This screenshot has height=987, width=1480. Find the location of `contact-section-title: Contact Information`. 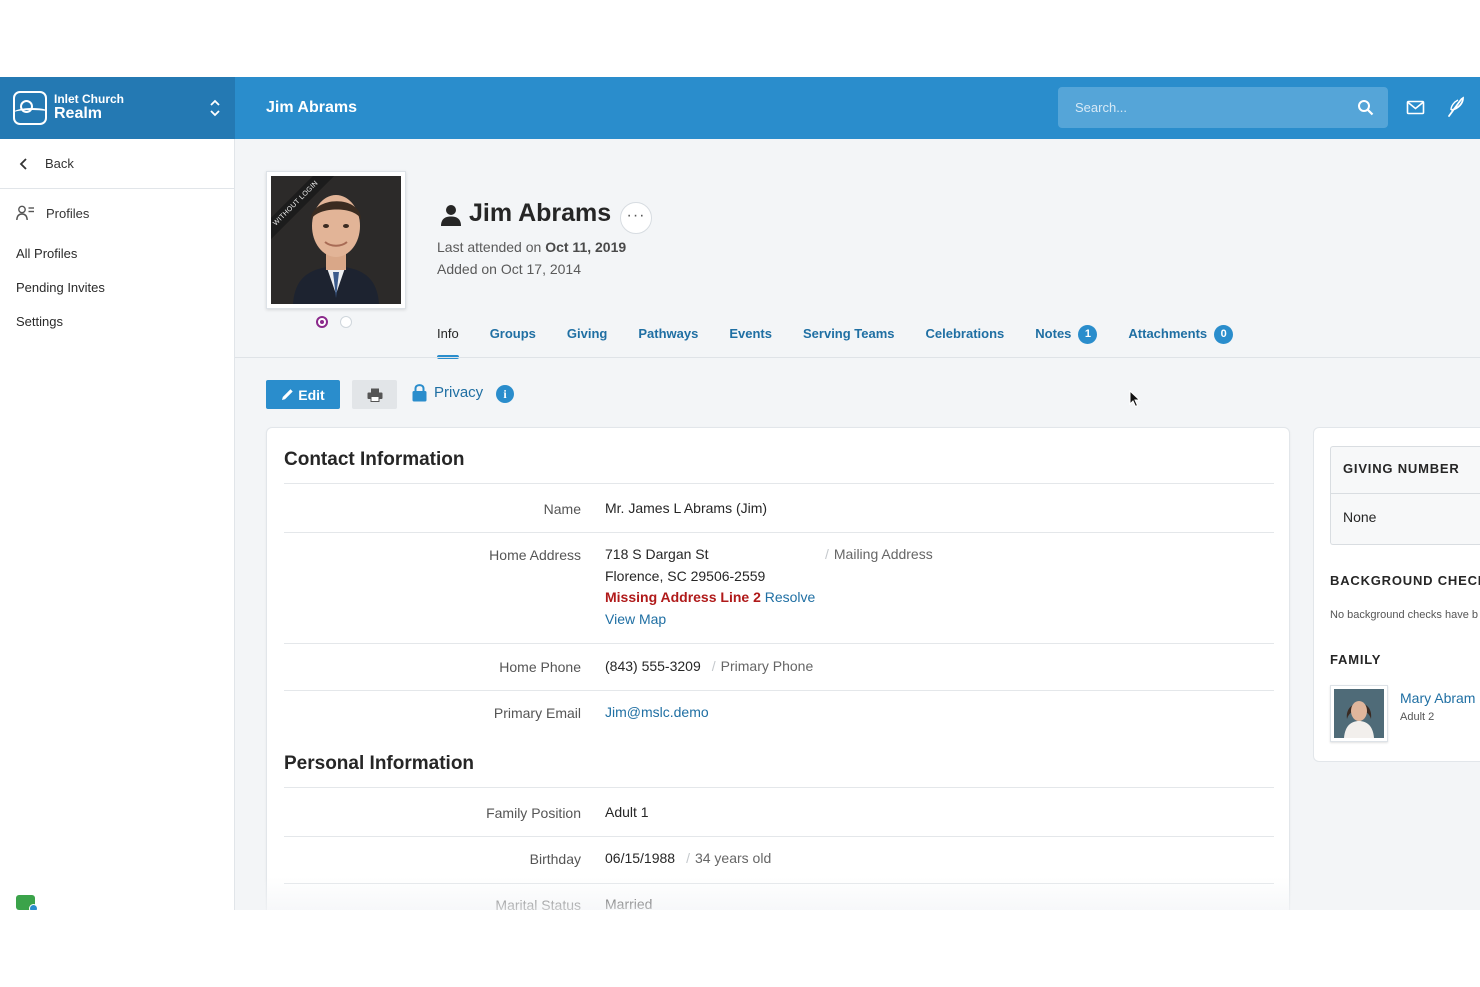

contact-section-title: Contact Information is located at coordinates (374, 459).